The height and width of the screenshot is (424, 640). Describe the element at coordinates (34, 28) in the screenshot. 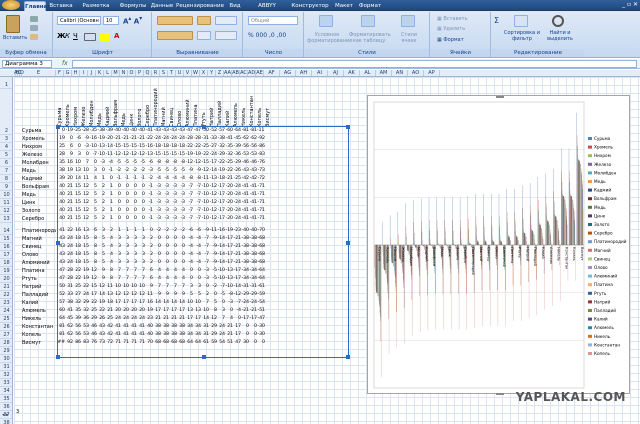

I see `copy-icon` at that location.